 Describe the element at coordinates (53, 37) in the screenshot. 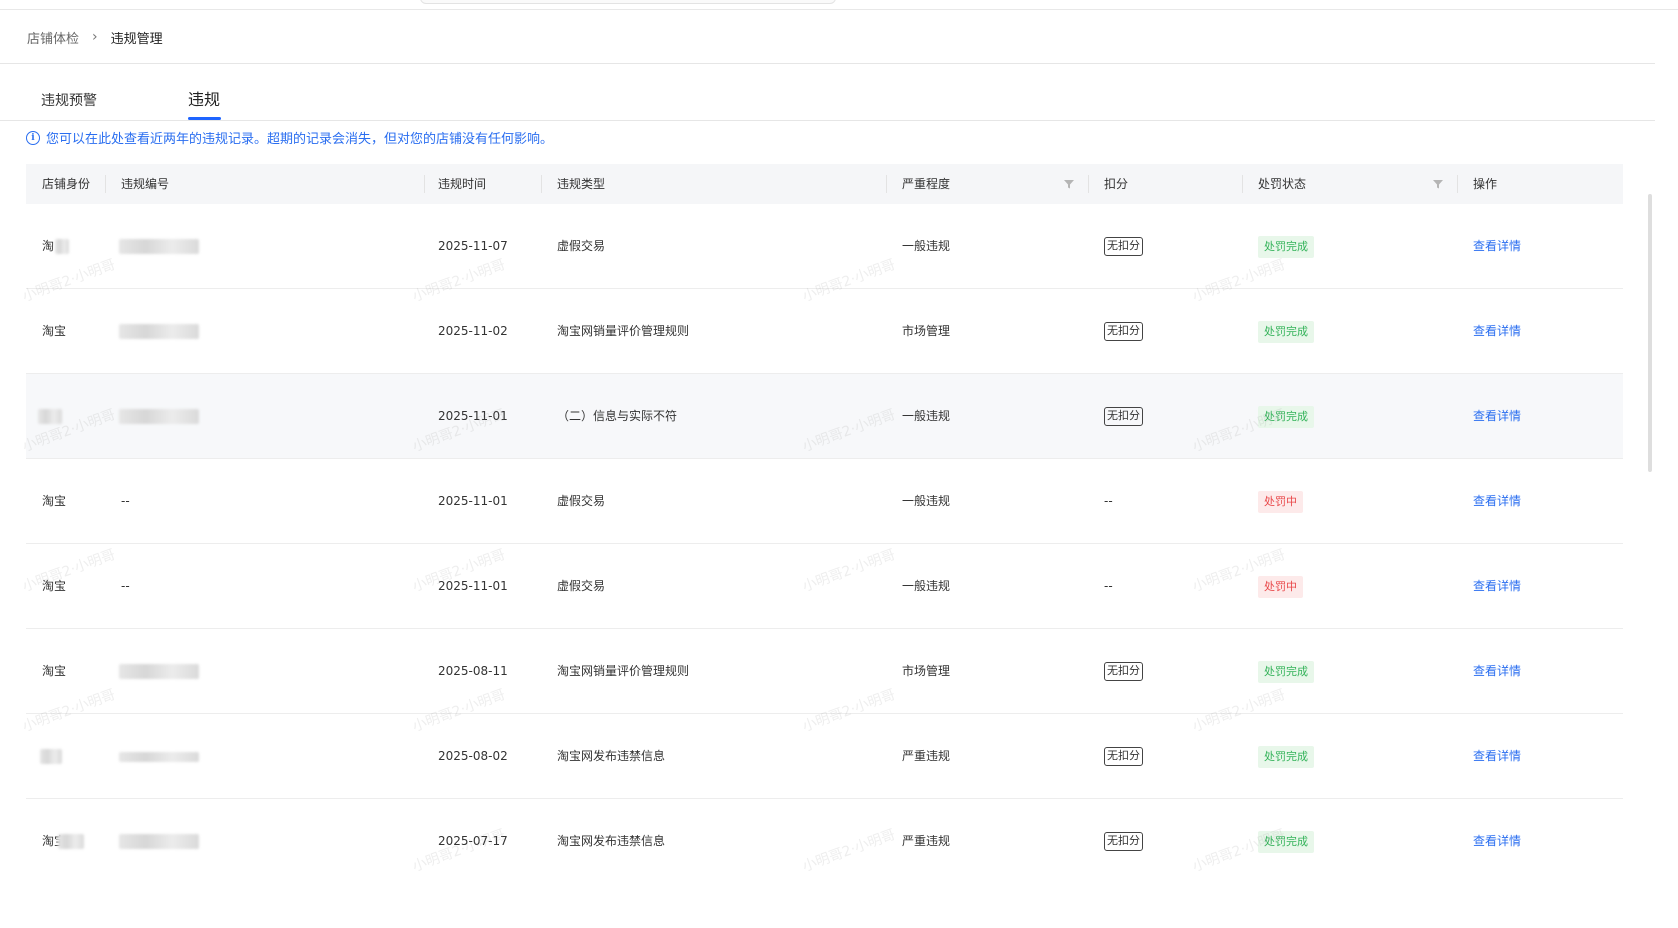

I see `breadcrumb-root: 店铺体检` at that location.